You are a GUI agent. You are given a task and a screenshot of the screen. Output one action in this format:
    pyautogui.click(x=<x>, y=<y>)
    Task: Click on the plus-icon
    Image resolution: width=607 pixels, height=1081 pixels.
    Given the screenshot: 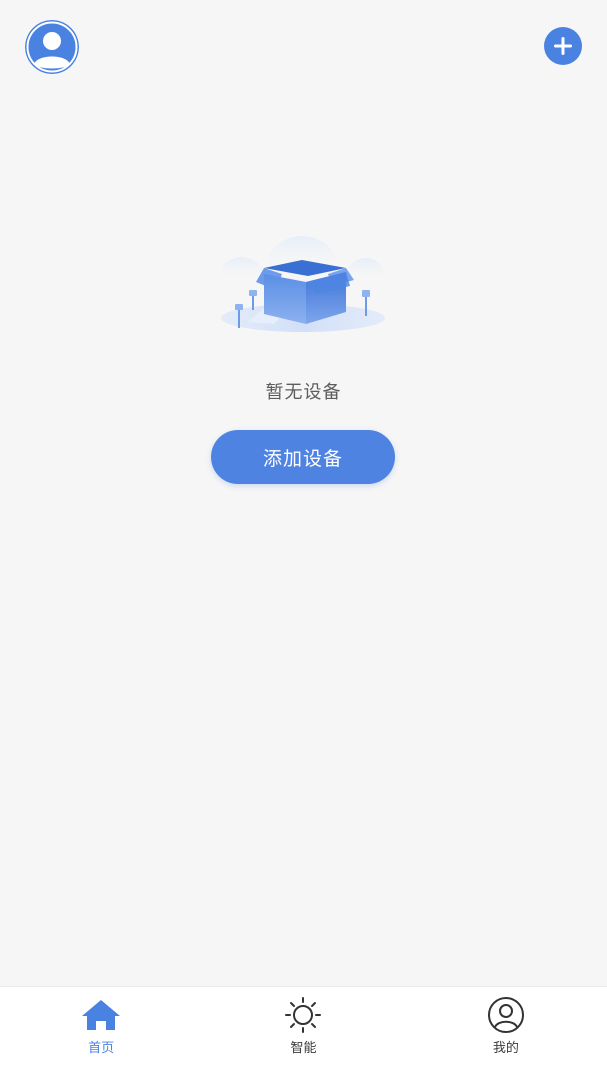 What is the action you would take?
    pyautogui.click(x=563, y=46)
    